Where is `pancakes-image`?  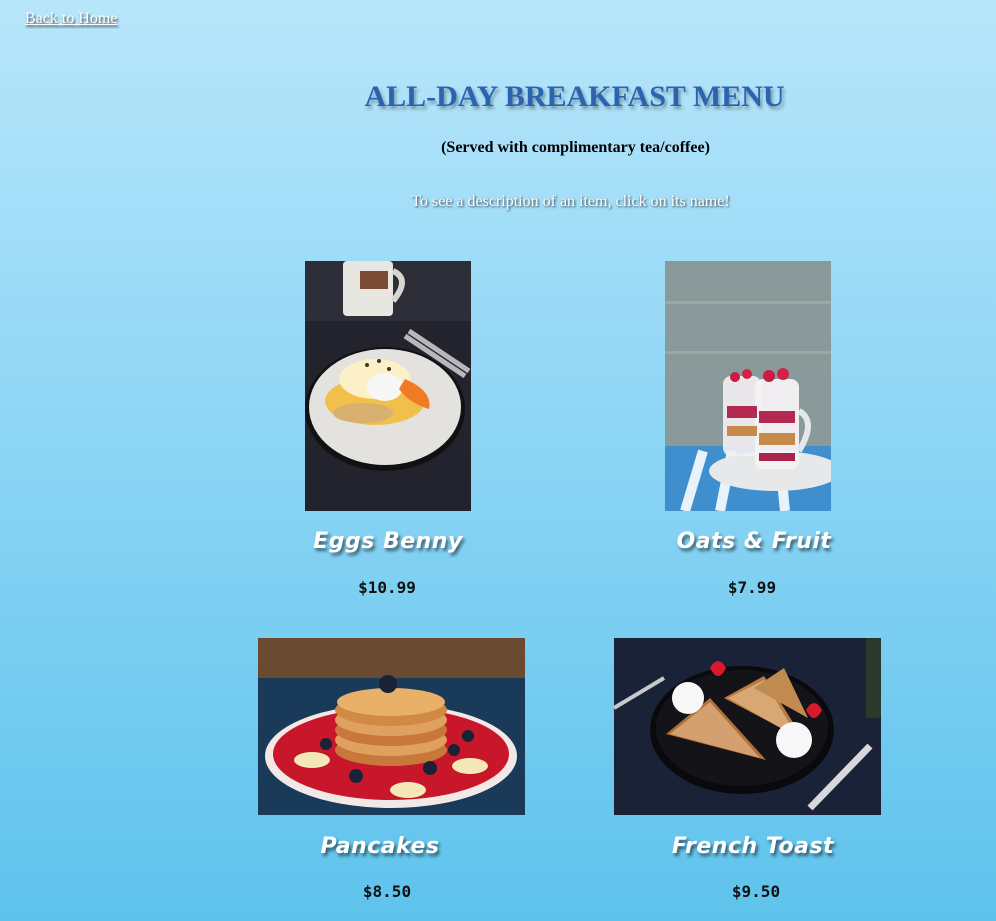 pancakes-image is located at coordinates (391, 726).